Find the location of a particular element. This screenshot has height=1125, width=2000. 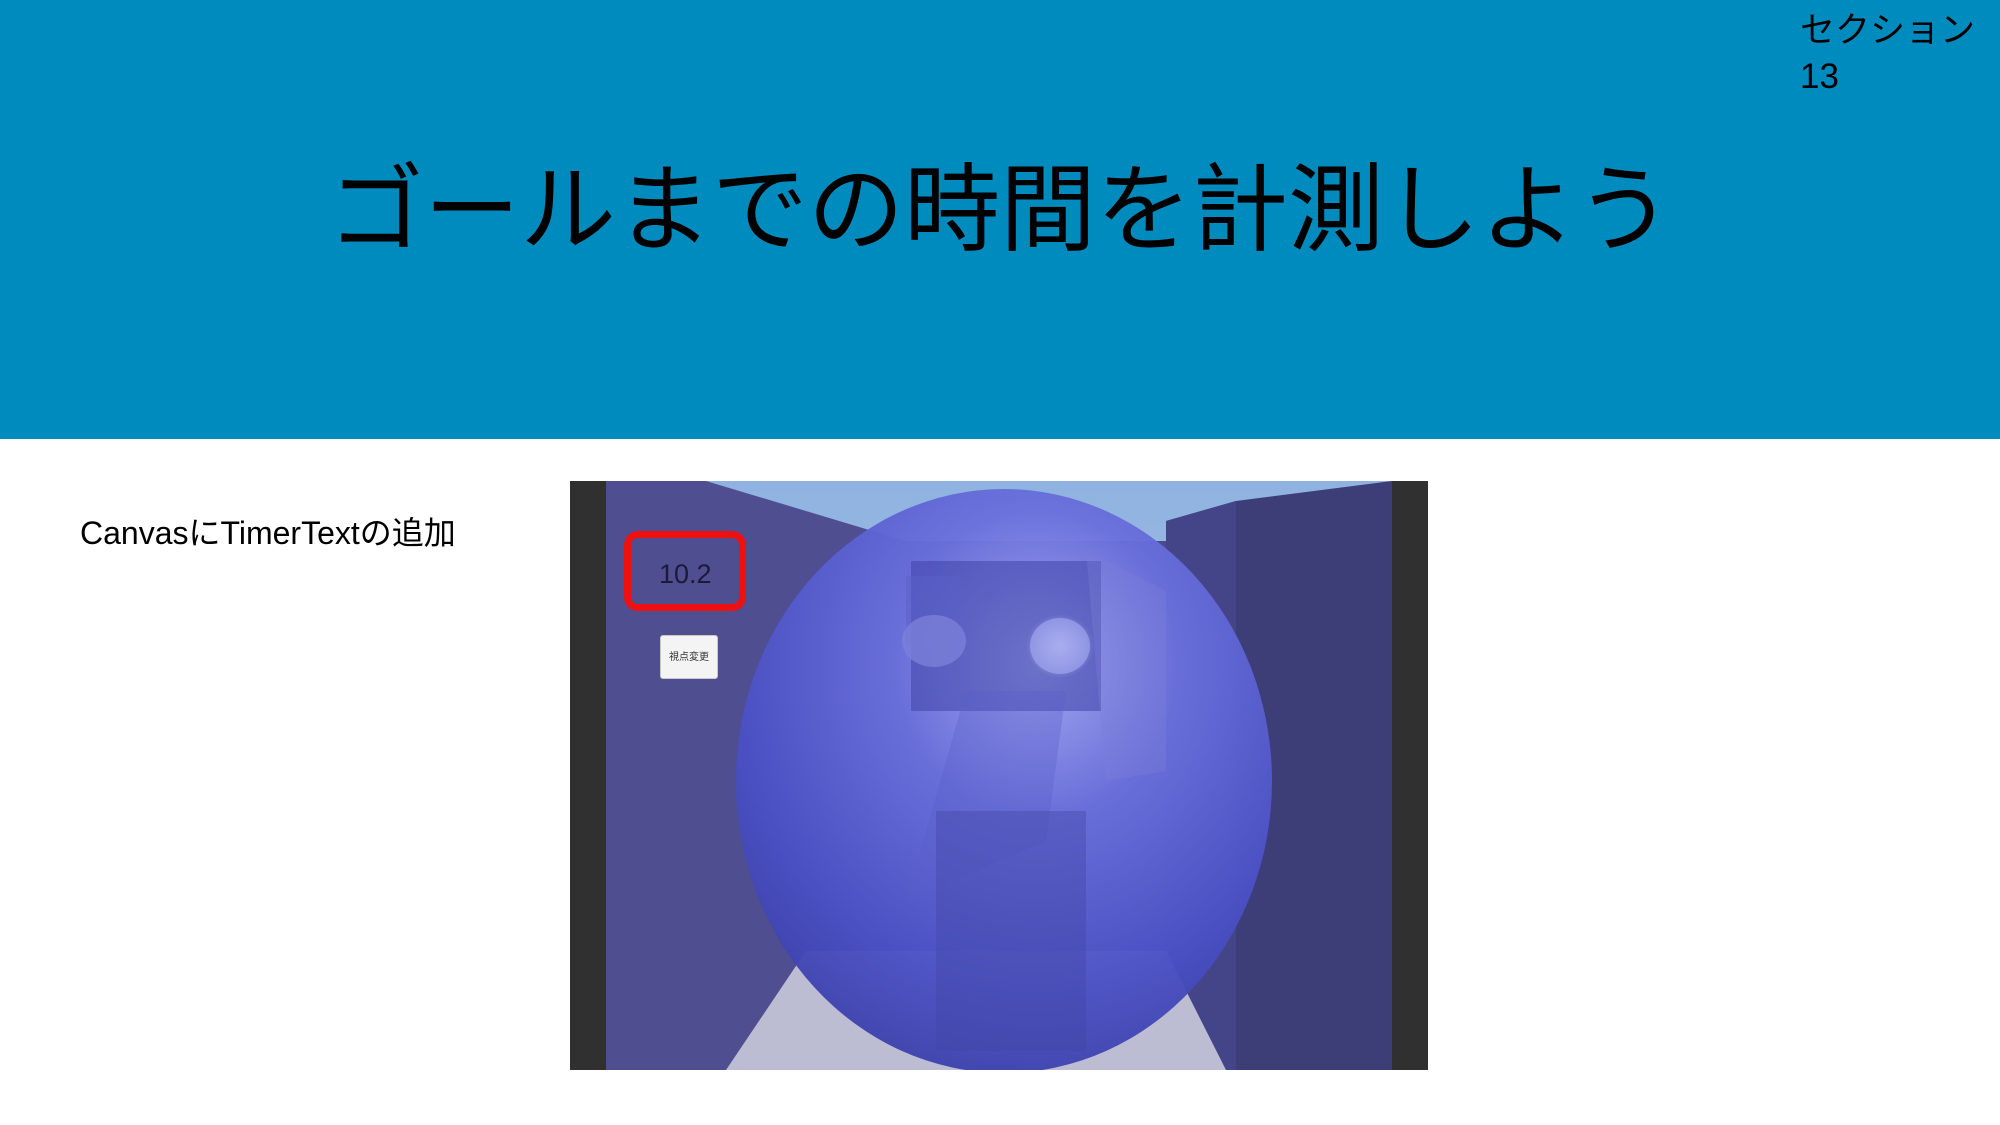

timer-highlight-box is located at coordinates (685, 571).